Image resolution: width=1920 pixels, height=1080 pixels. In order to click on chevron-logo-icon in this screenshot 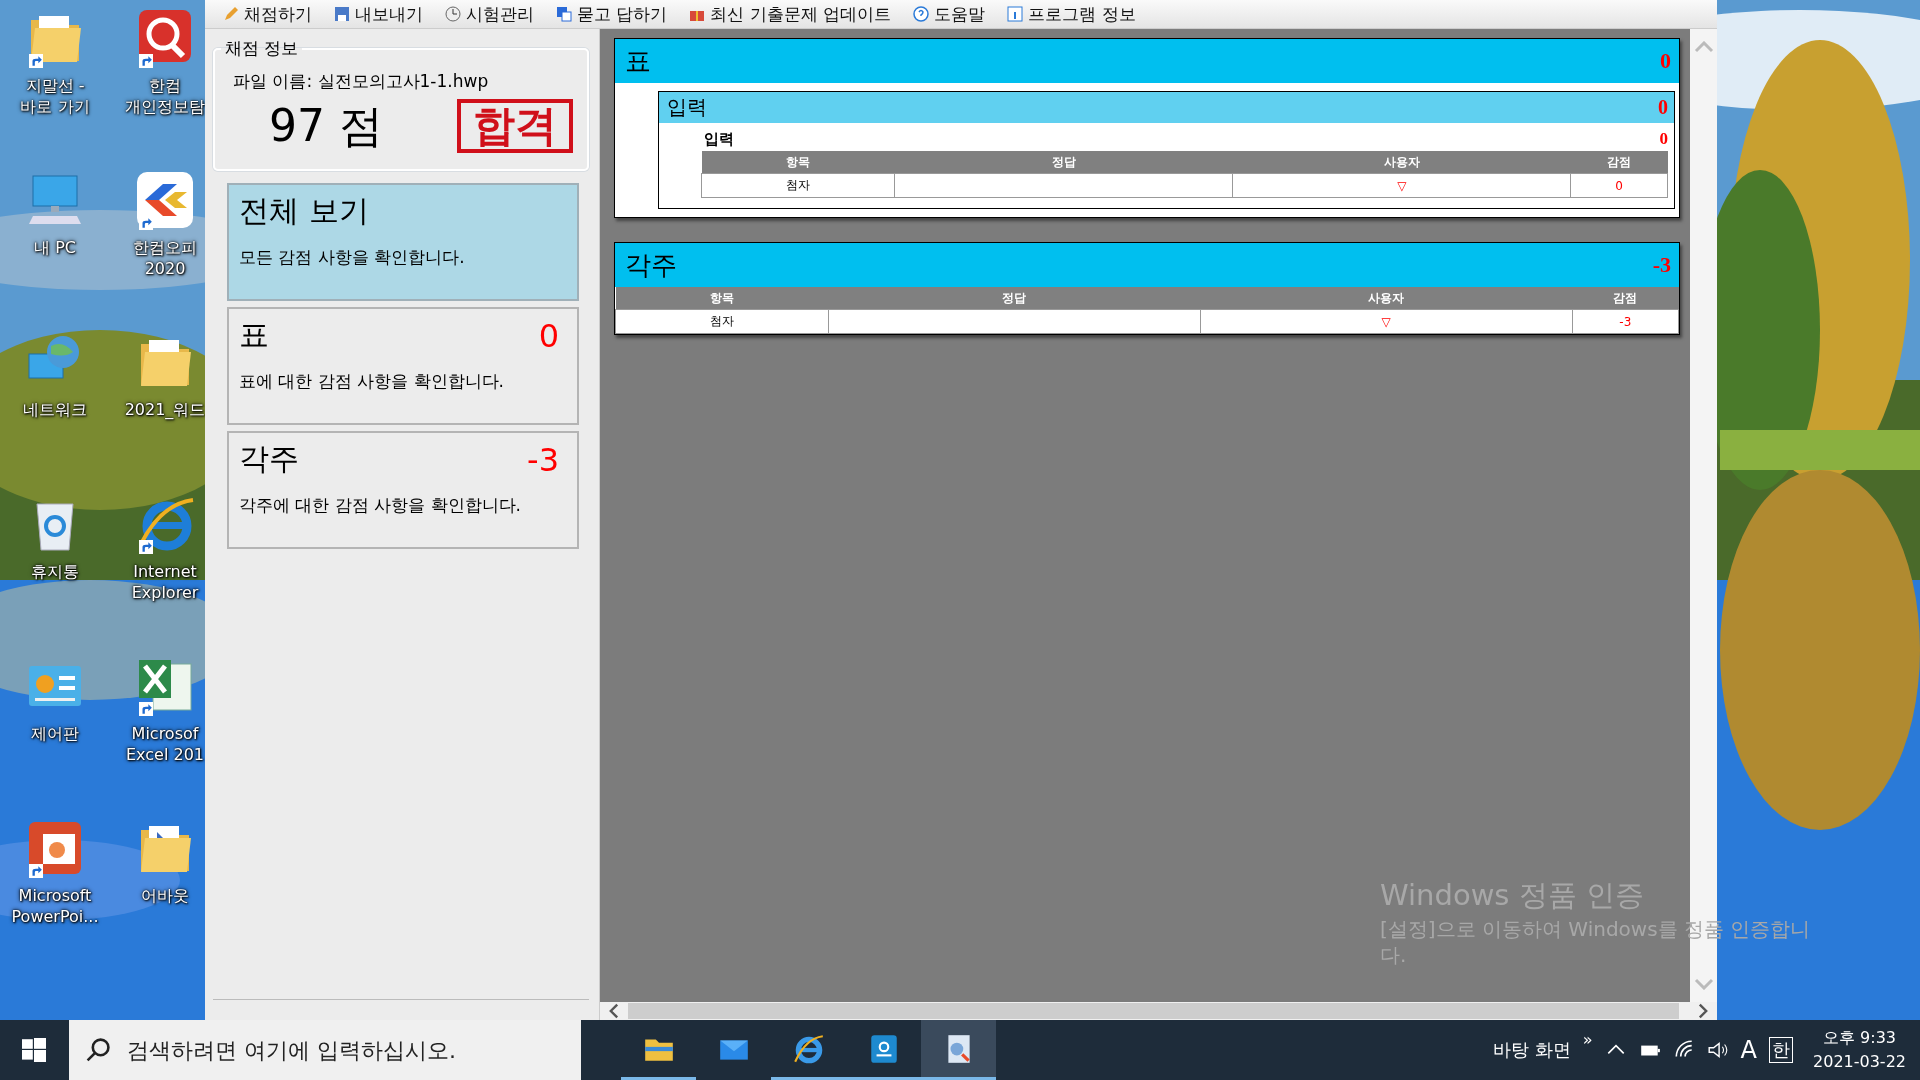, I will do `click(165, 200)`.